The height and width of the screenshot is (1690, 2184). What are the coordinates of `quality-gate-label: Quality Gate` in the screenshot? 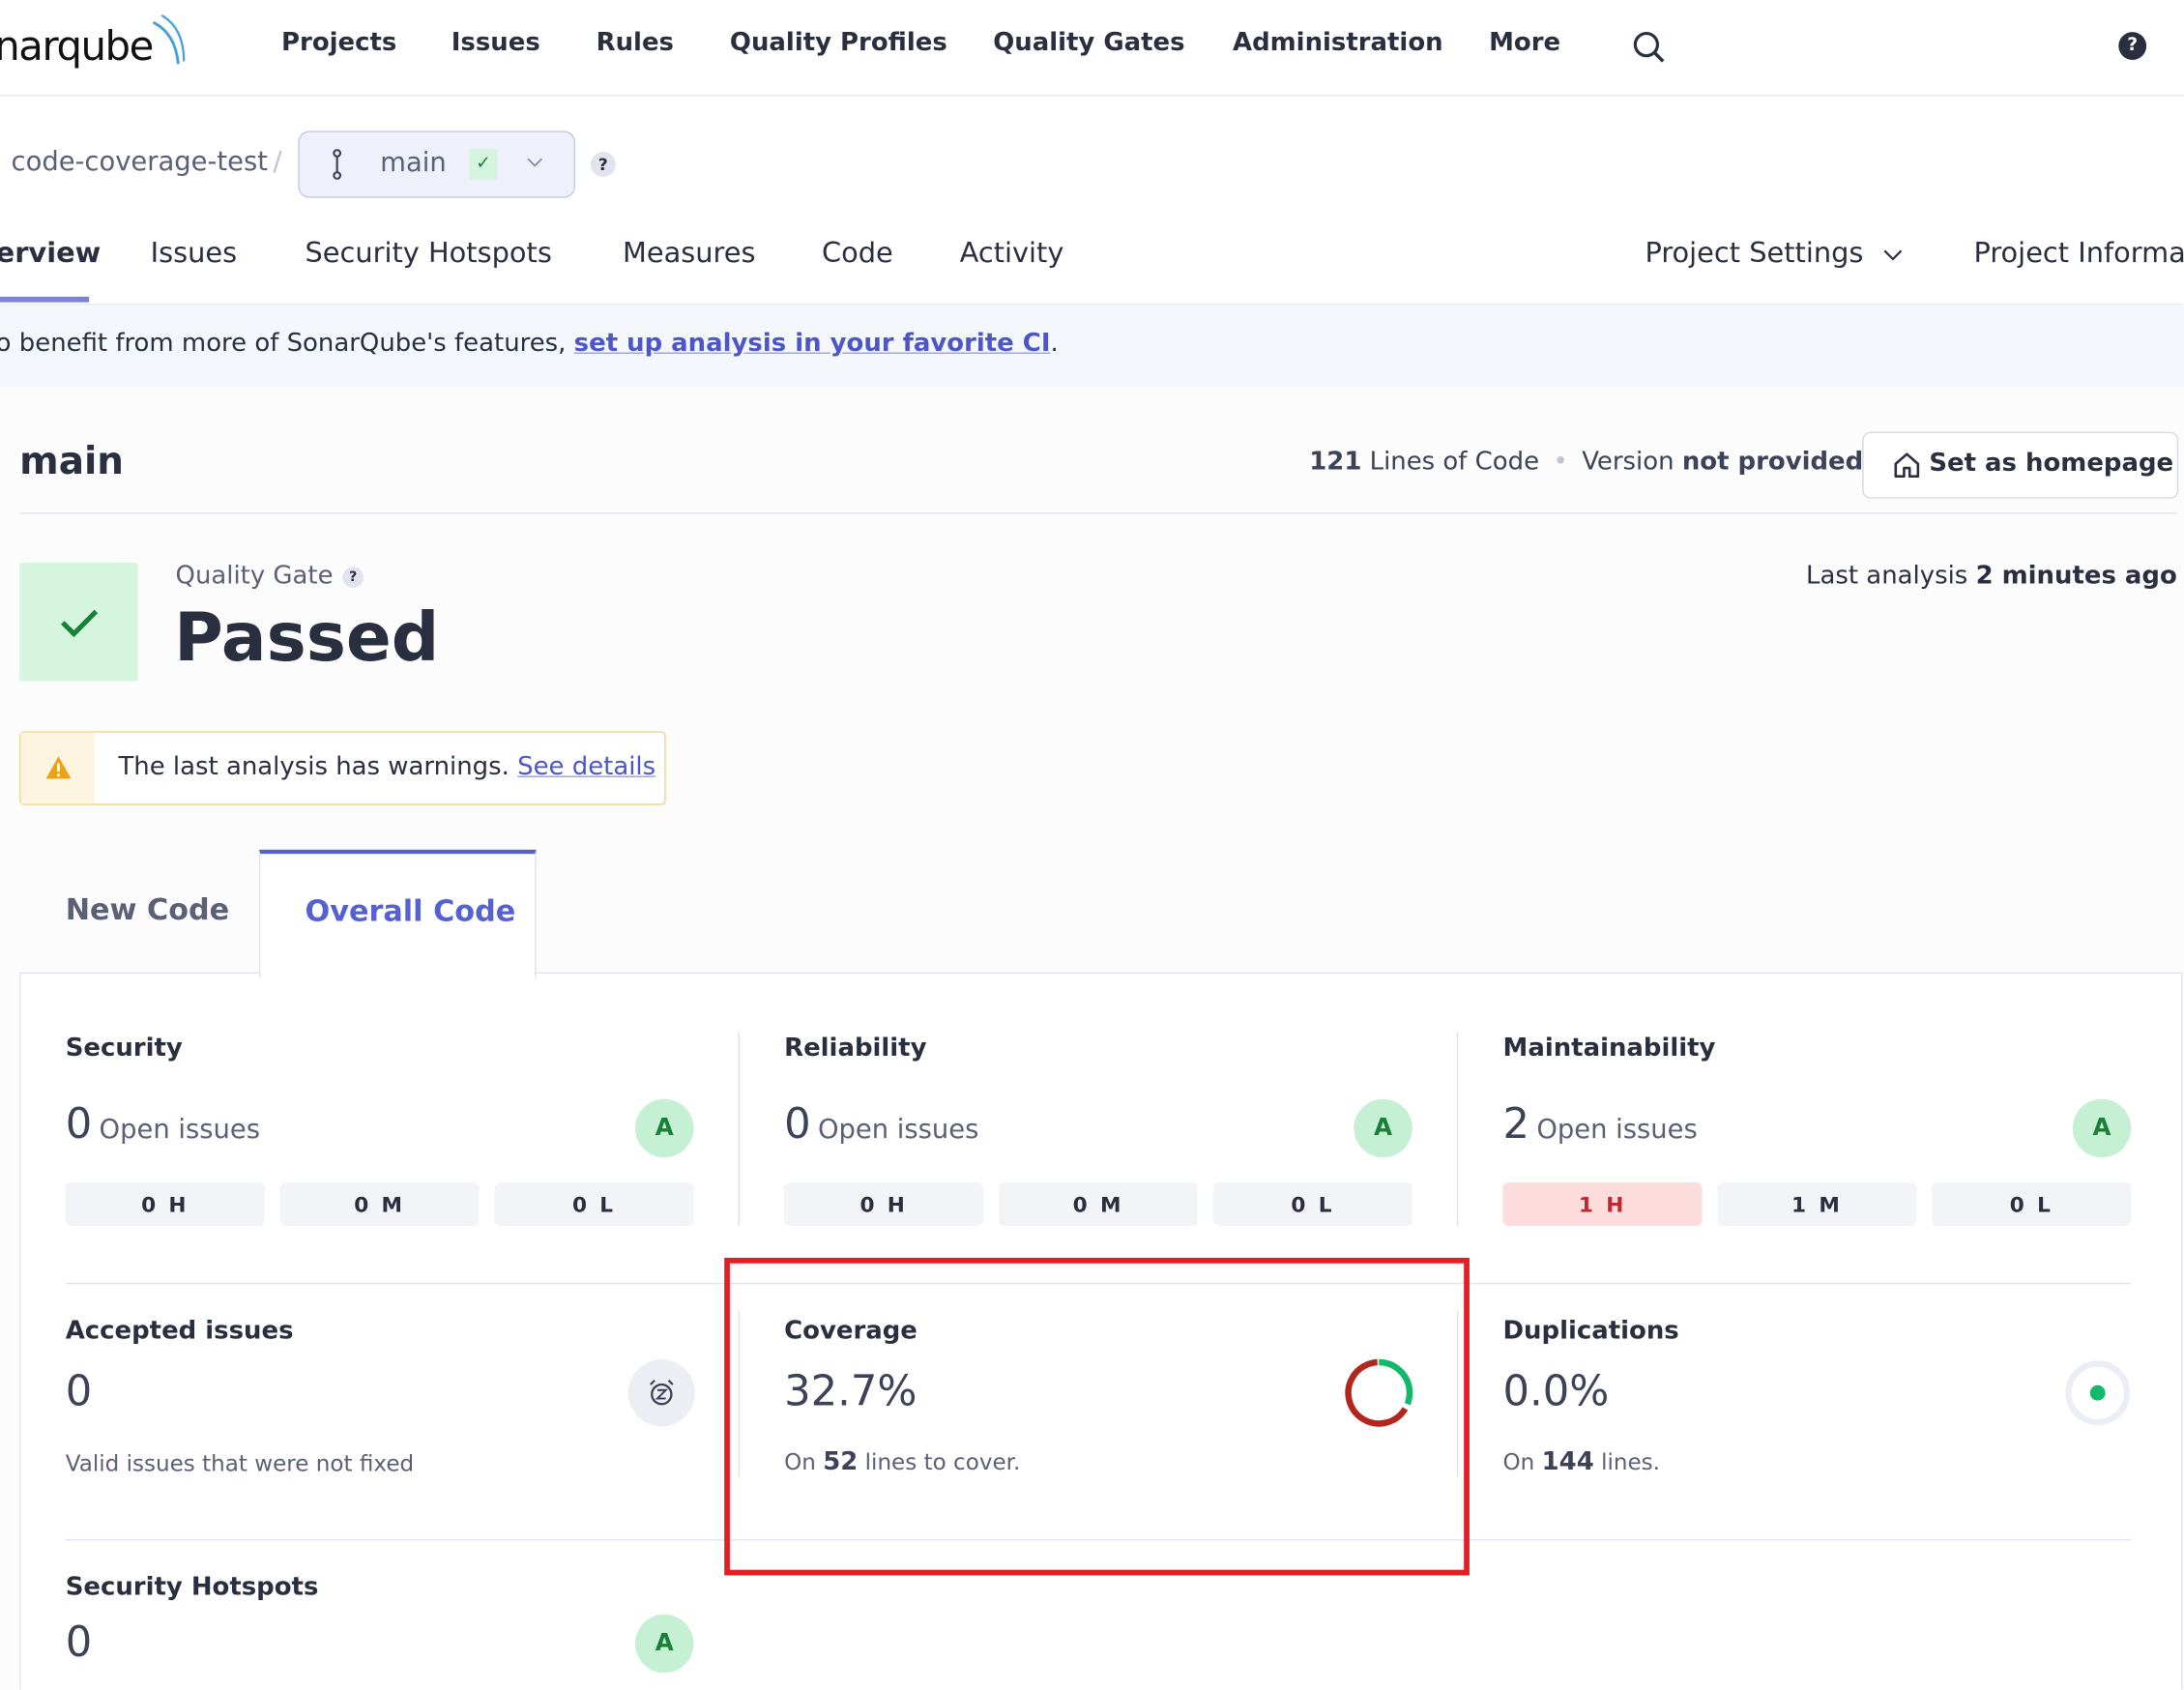 It's located at (255, 576).